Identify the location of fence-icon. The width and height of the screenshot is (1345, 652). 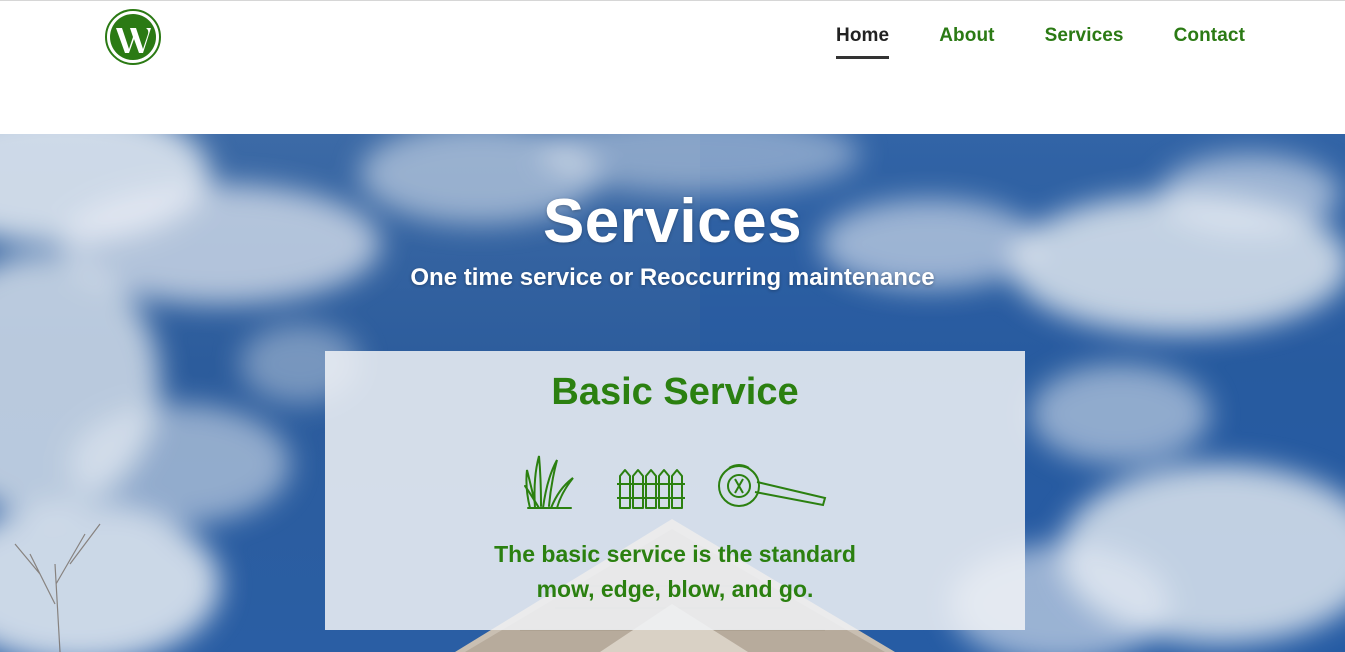
(651, 489).